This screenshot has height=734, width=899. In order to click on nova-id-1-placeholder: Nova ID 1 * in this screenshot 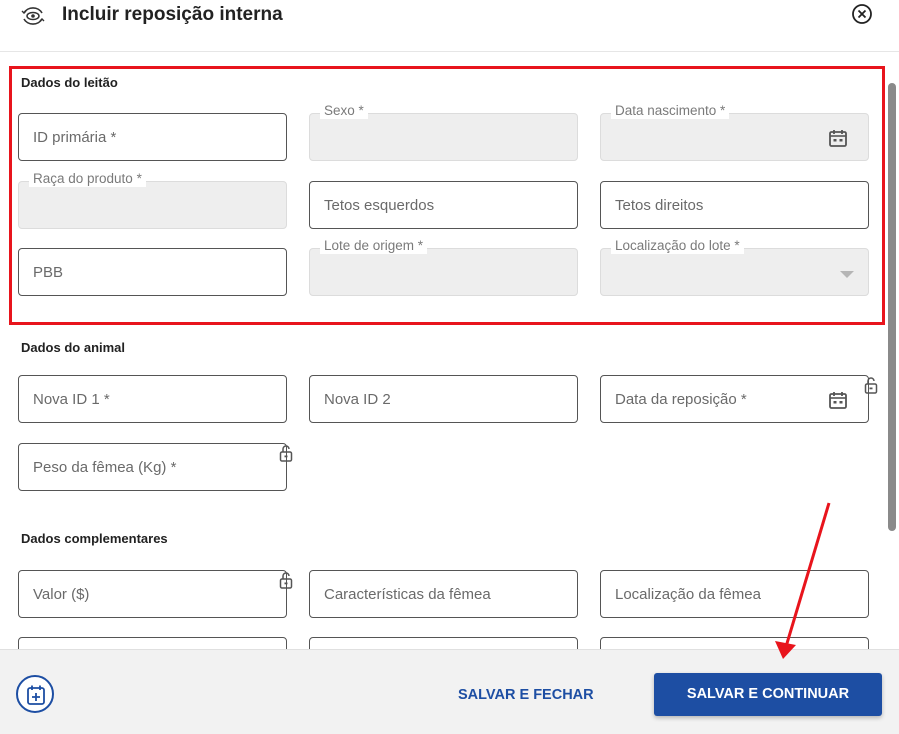, I will do `click(71, 399)`.